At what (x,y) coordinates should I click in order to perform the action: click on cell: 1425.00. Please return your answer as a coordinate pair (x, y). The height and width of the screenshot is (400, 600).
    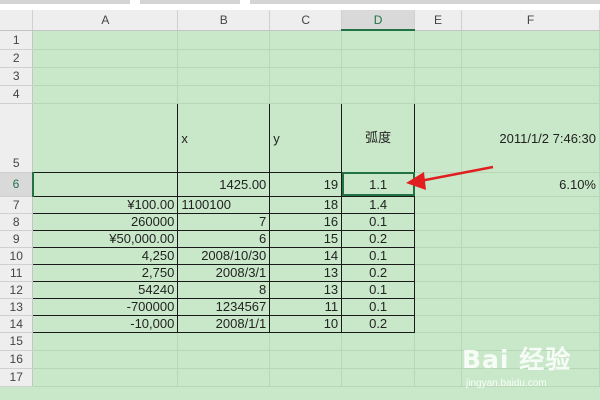
    Looking at the image, I should click on (224, 184).